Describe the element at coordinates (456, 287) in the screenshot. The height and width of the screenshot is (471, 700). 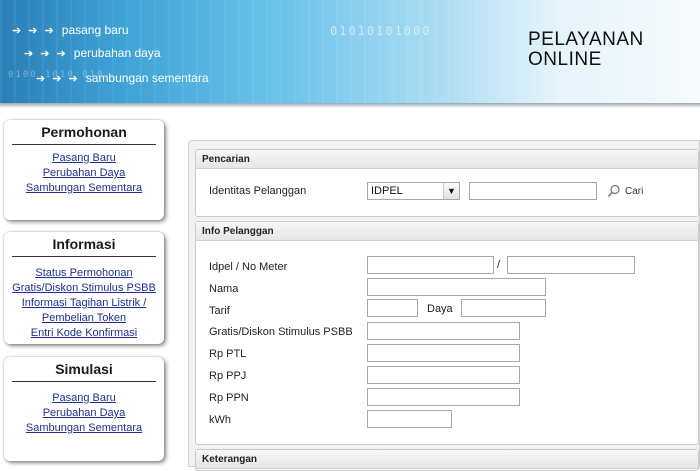
I see `nama-field` at that location.